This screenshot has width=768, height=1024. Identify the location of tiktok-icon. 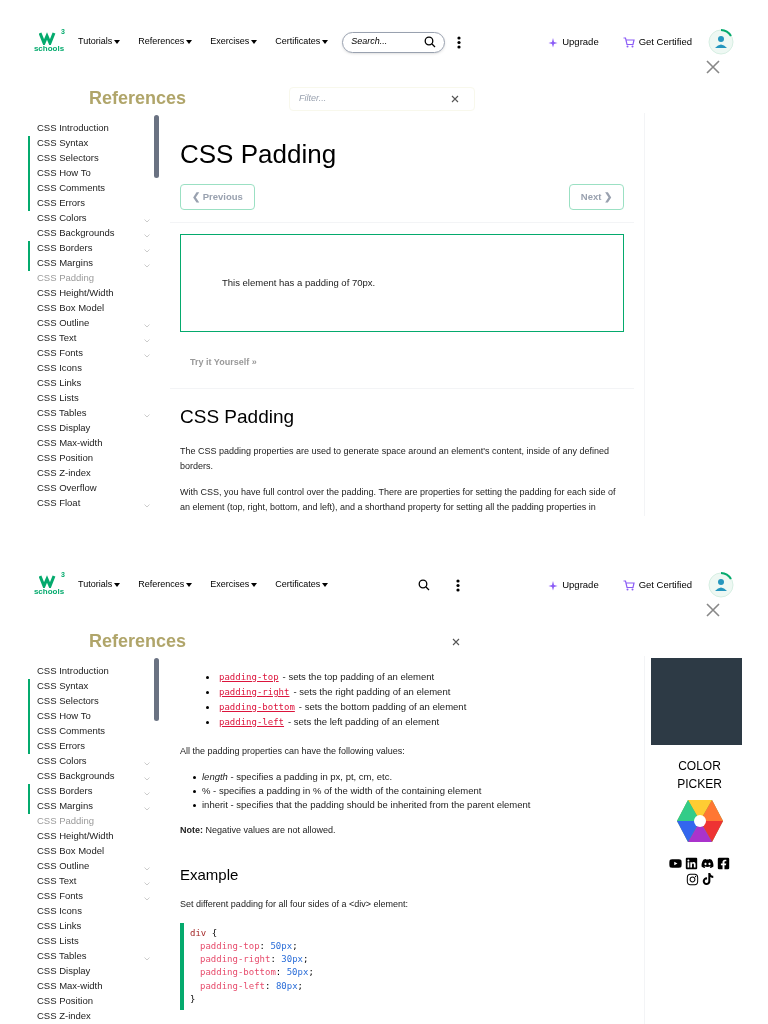
(707, 879).